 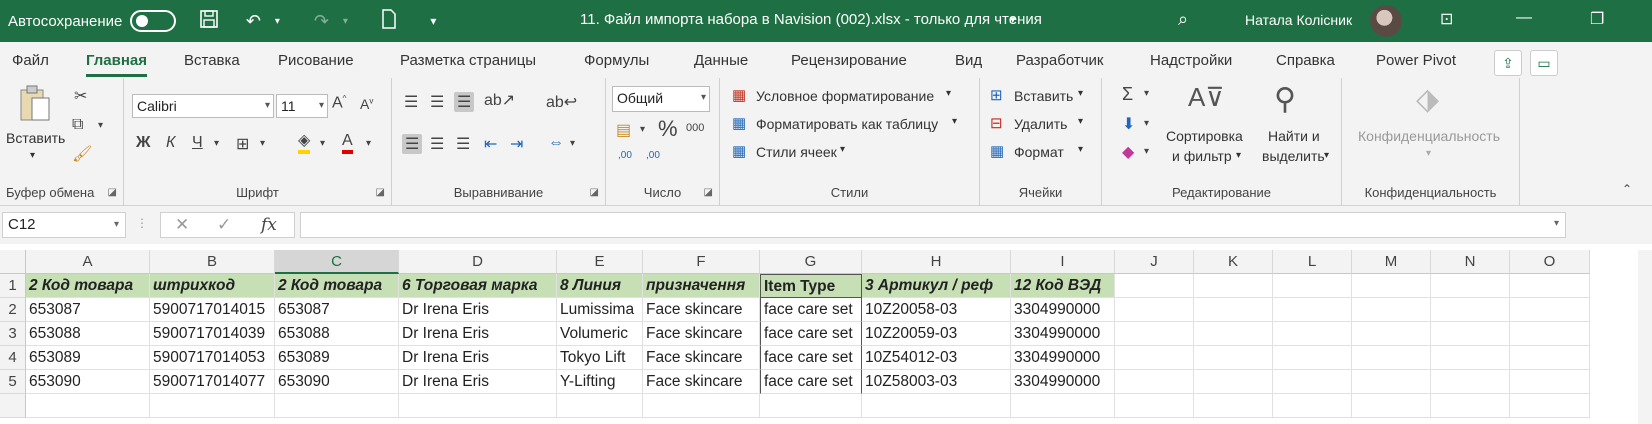 What do you see at coordinates (561, 102) in the screenshot?
I see `wrap-text-icon: ab↩` at bounding box center [561, 102].